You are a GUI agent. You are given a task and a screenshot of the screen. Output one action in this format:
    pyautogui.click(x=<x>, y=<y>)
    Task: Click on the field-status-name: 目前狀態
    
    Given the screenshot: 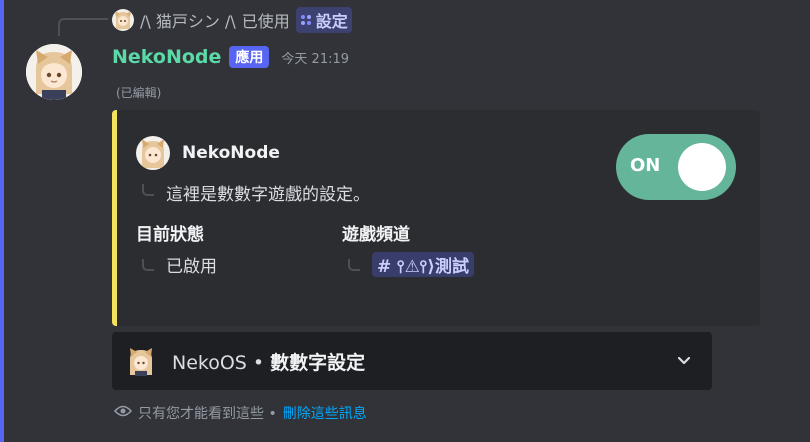 What is the action you would take?
    pyautogui.click(x=170, y=235)
    